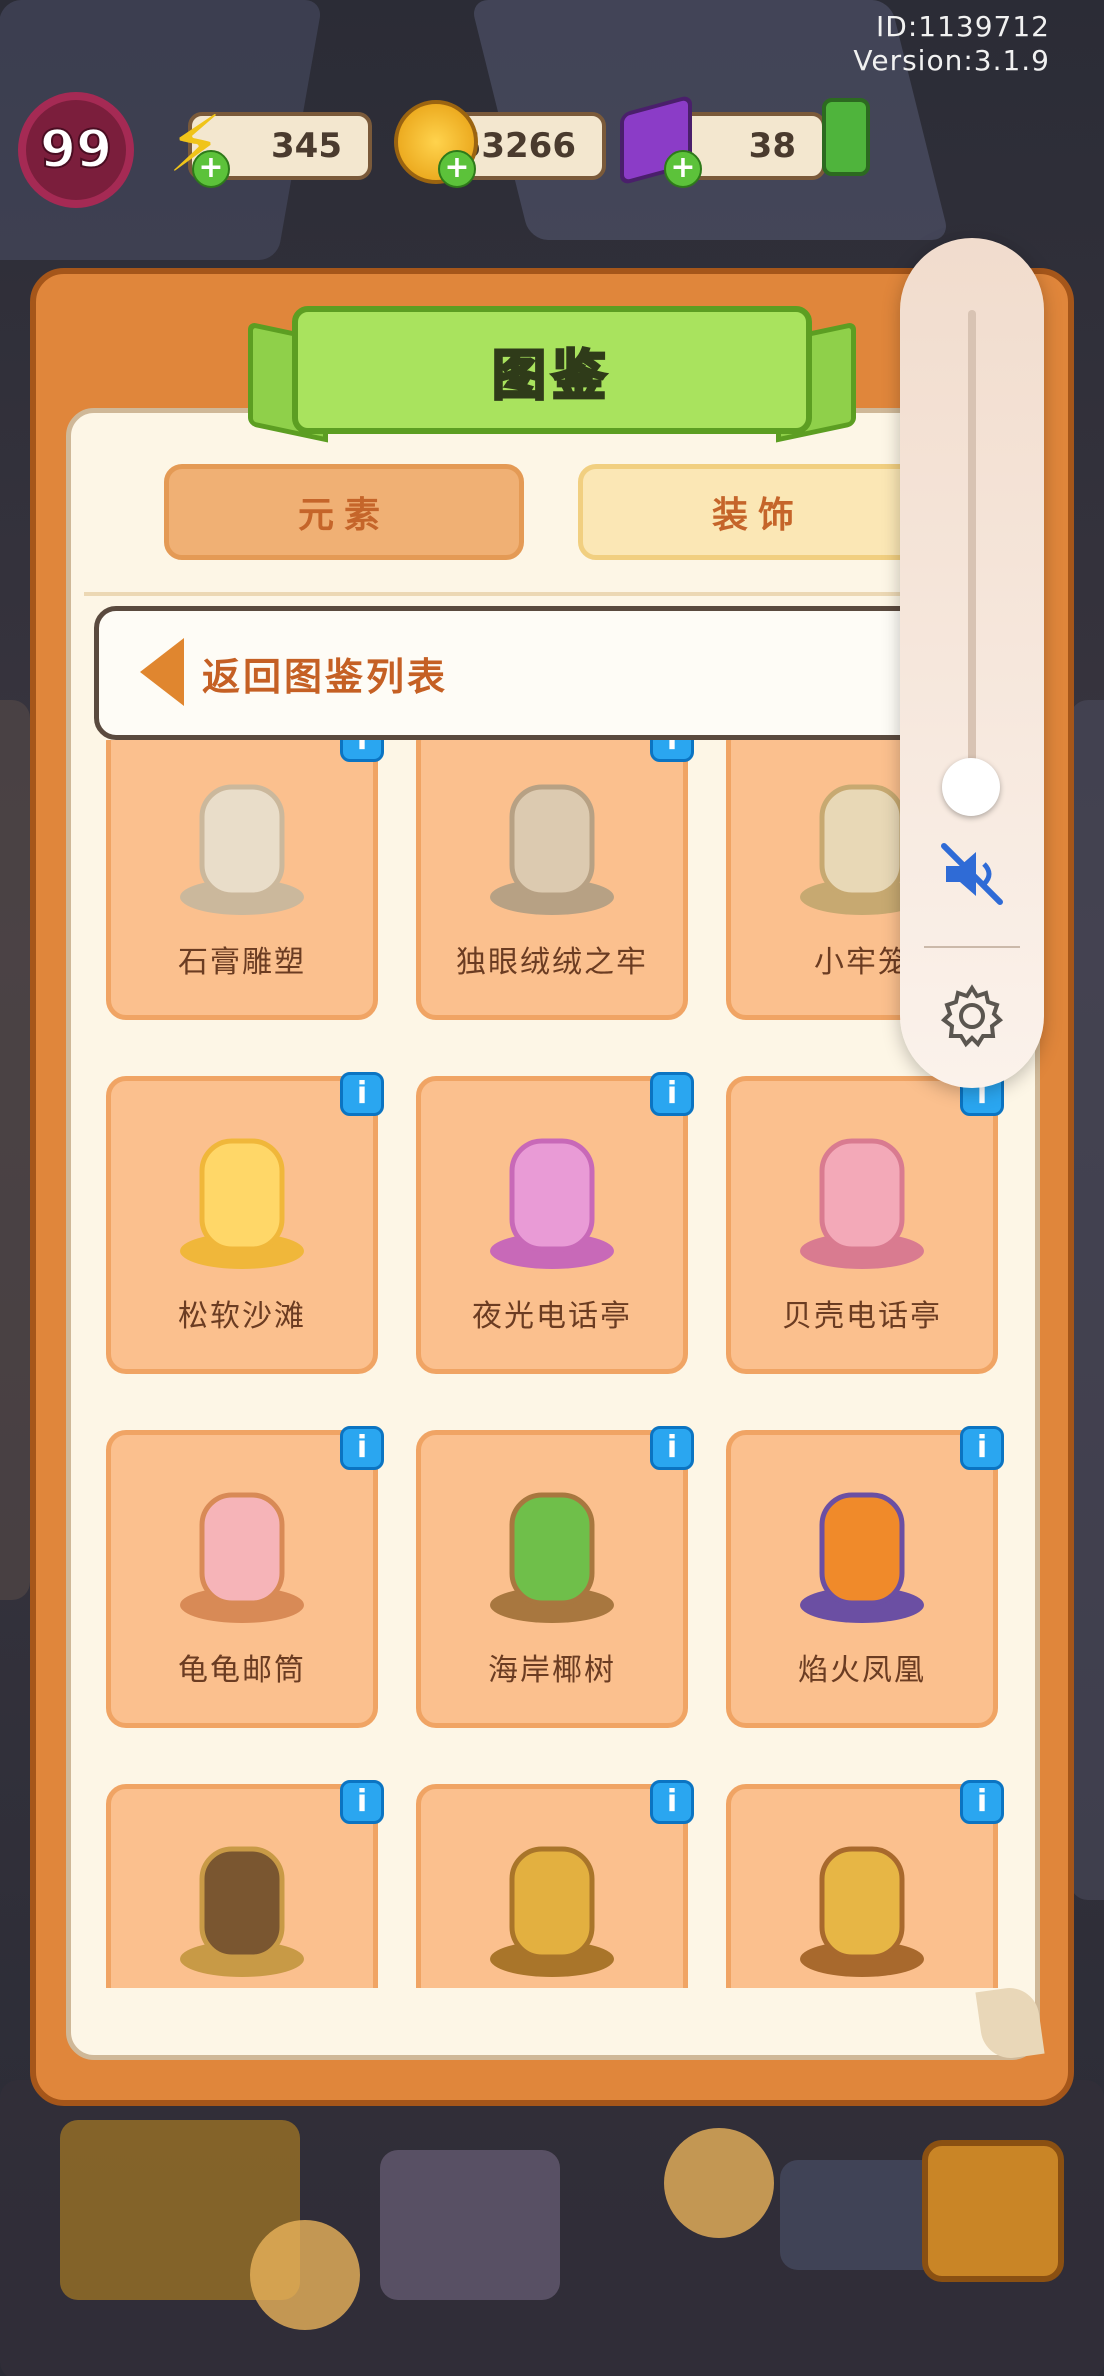  I want to click on back-arrow-icon, so click(162, 672).